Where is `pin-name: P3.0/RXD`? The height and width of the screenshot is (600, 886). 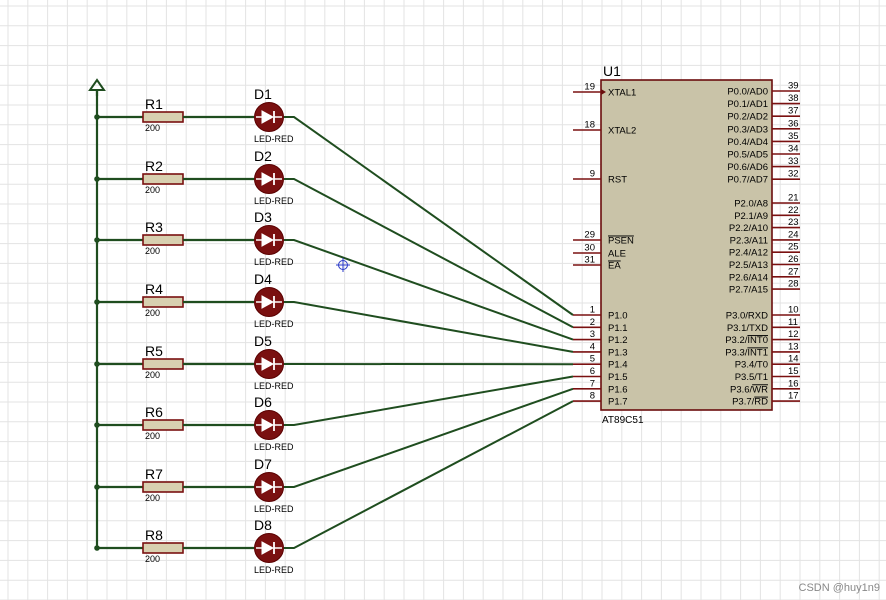 pin-name: P3.0/RXD is located at coordinates (747, 316).